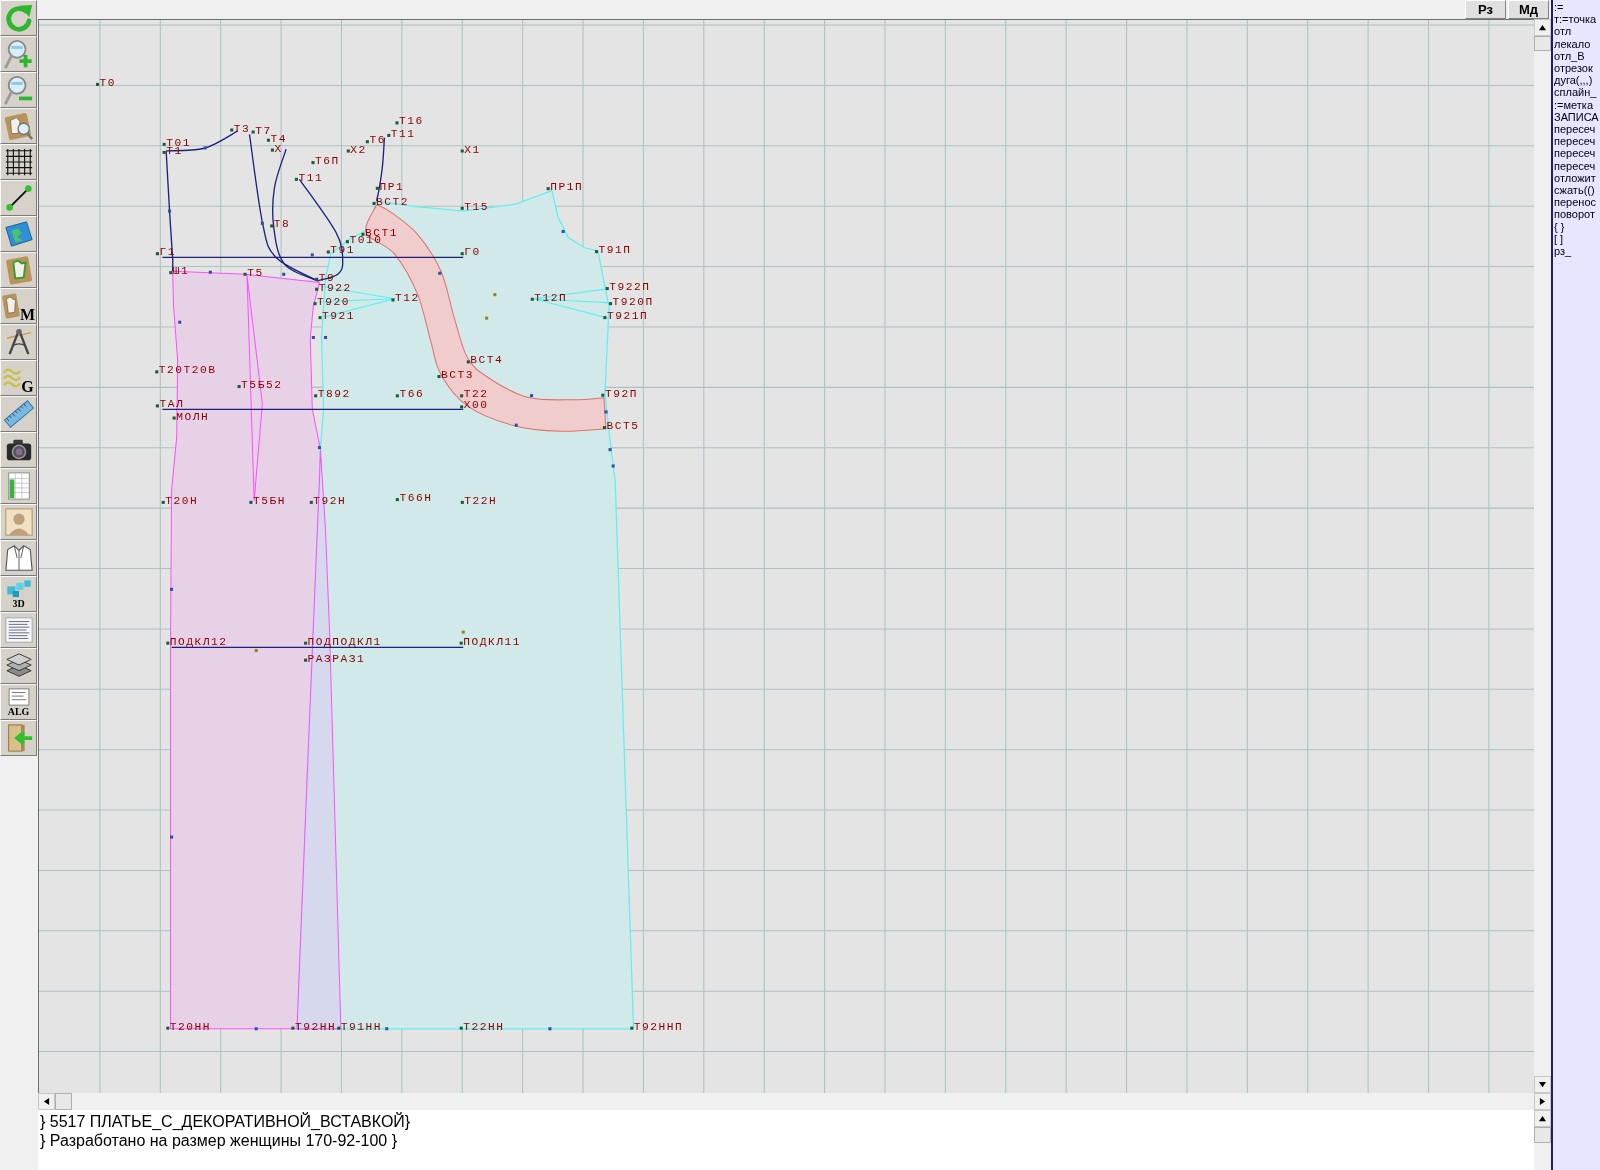 This screenshot has width=1600, height=1170. What do you see at coordinates (1576, 117) in the screenshot?
I see `command-list-item: ЗАПИСА` at bounding box center [1576, 117].